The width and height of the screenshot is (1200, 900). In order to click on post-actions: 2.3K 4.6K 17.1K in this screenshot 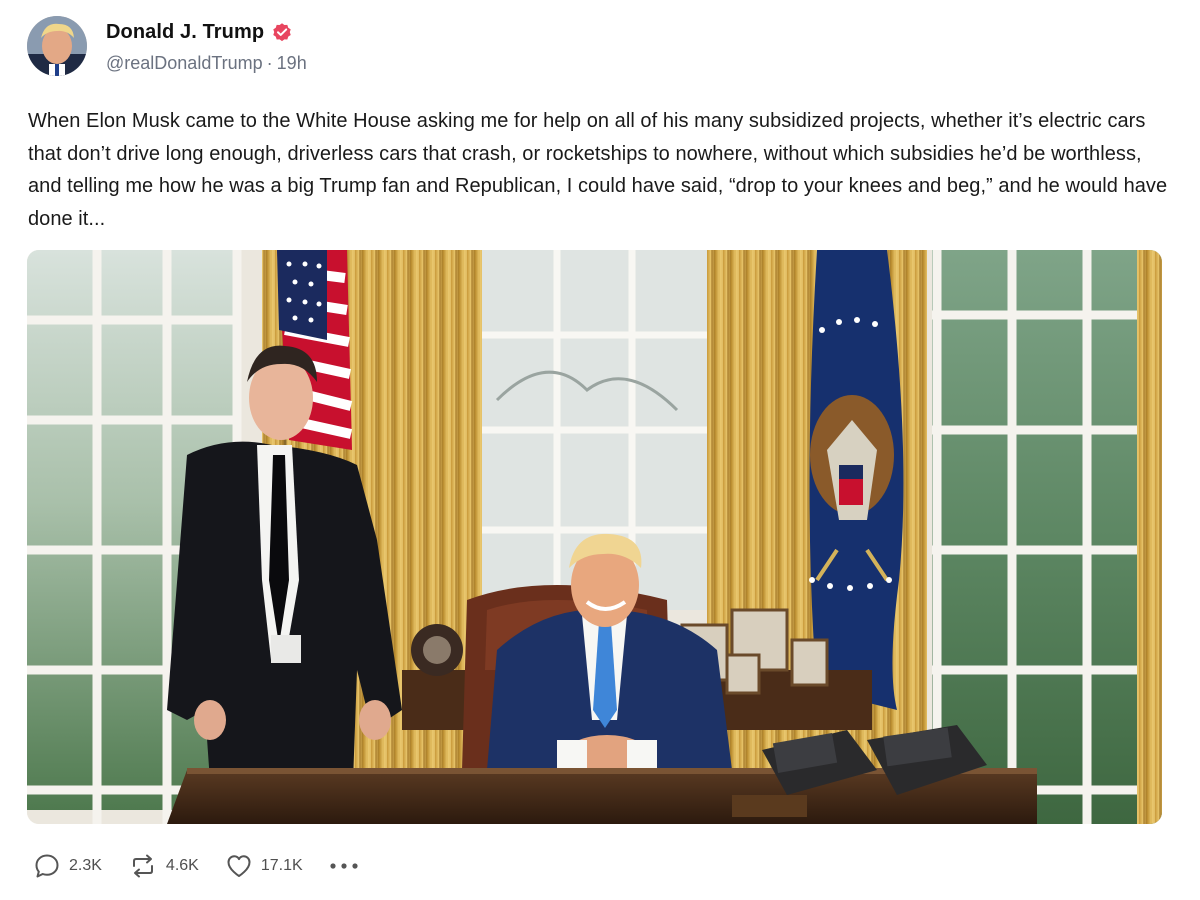, I will do `click(196, 866)`.